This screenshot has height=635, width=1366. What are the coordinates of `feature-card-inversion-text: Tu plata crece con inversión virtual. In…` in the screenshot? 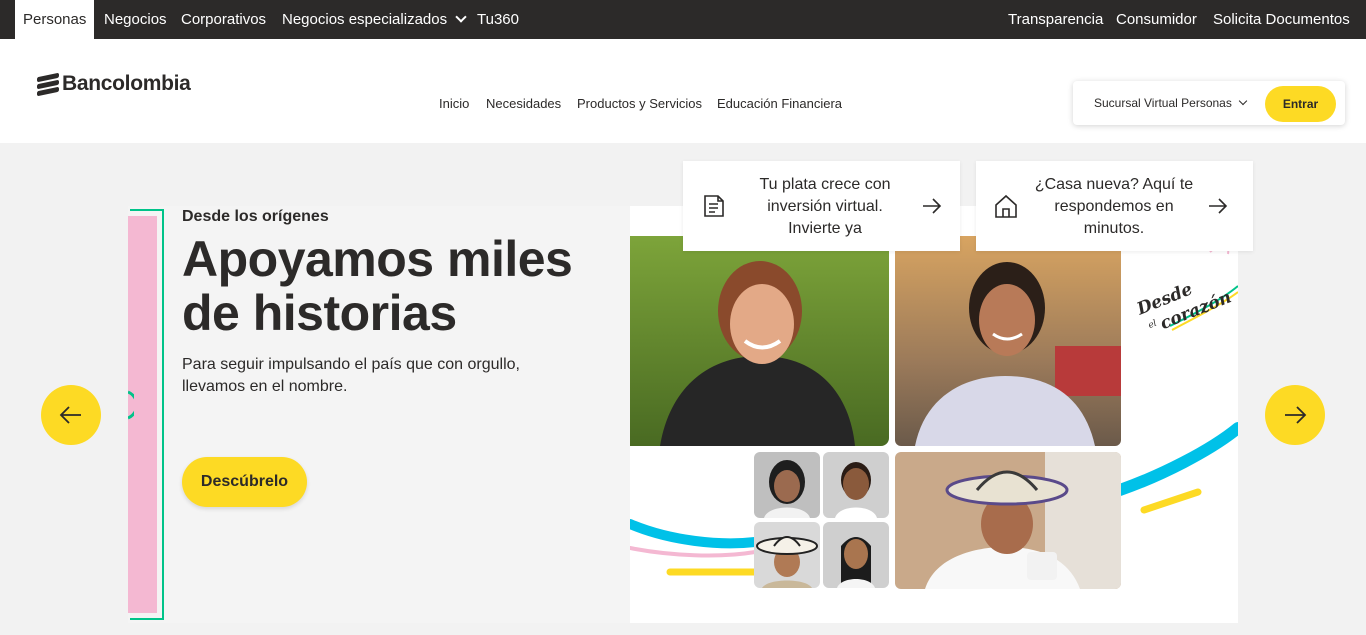 It's located at (825, 206).